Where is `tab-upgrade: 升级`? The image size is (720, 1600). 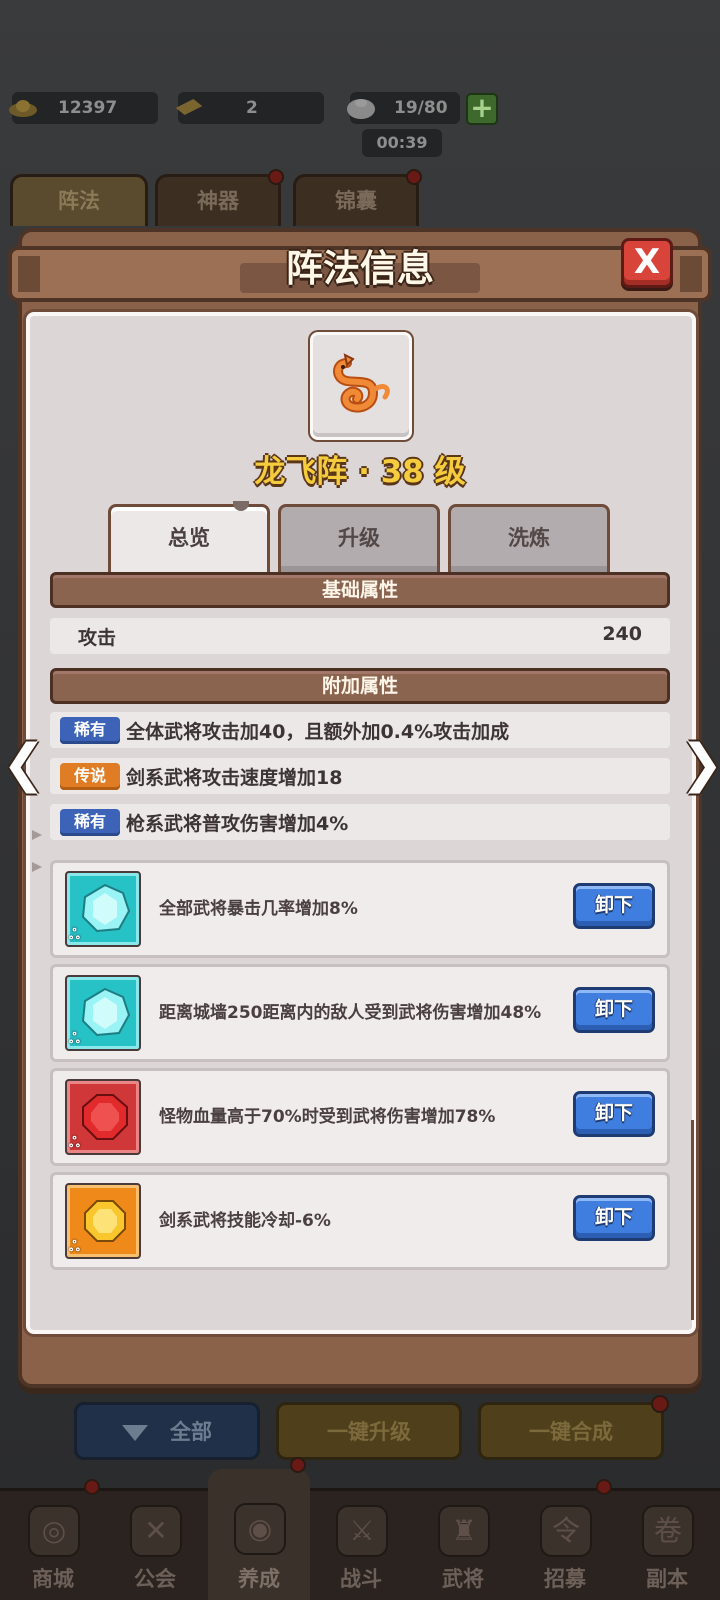
tab-upgrade: 升级 is located at coordinates (359, 538).